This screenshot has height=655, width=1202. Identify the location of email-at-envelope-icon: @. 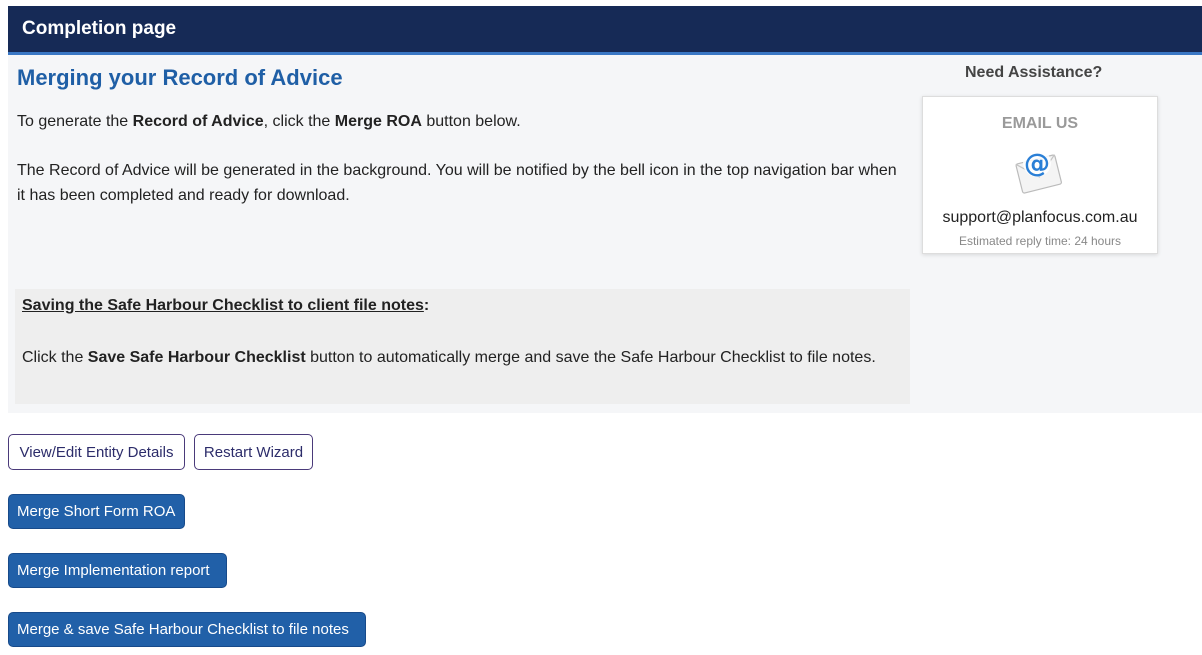
(1038, 171).